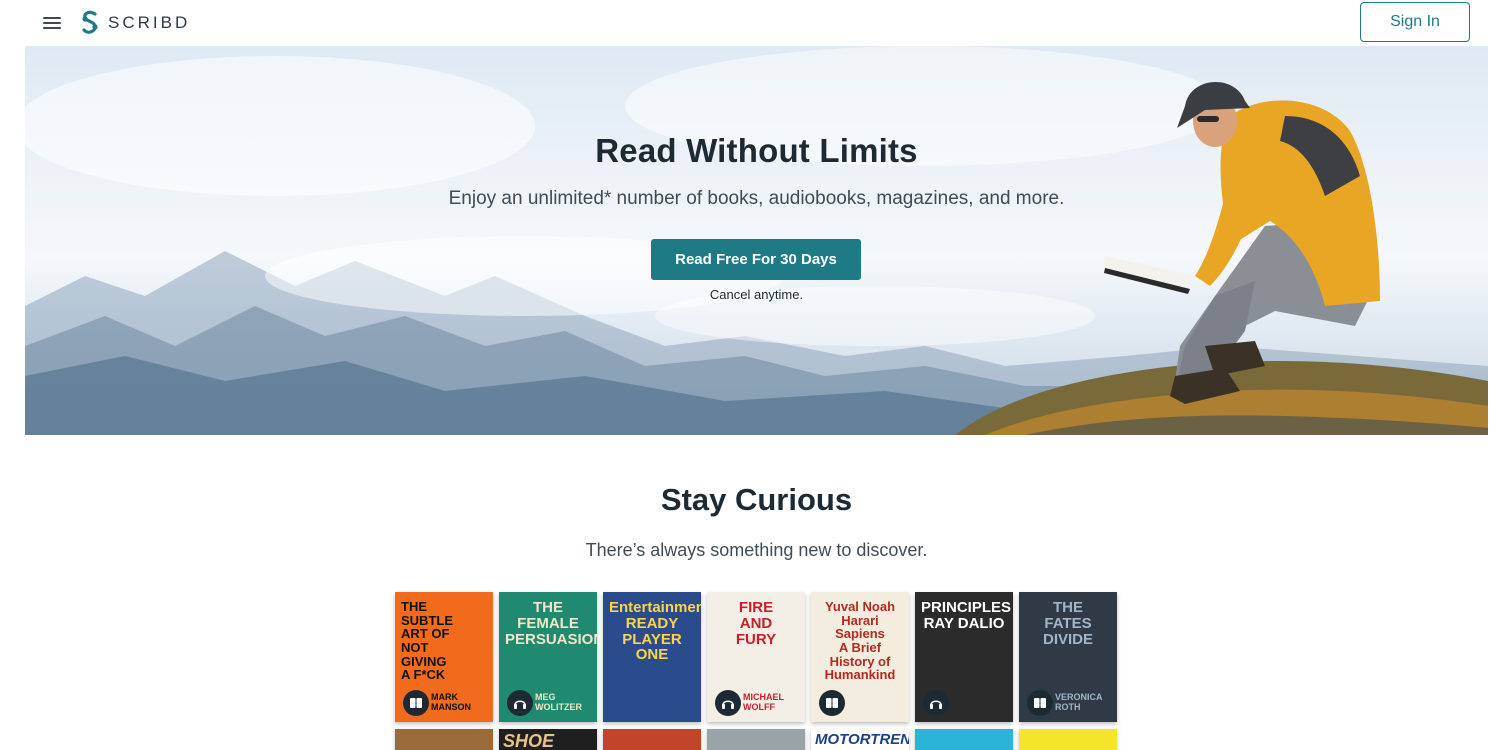 This screenshot has width=1500, height=750. I want to click on book-cover-line: SUBTLE, so click(427, 620).